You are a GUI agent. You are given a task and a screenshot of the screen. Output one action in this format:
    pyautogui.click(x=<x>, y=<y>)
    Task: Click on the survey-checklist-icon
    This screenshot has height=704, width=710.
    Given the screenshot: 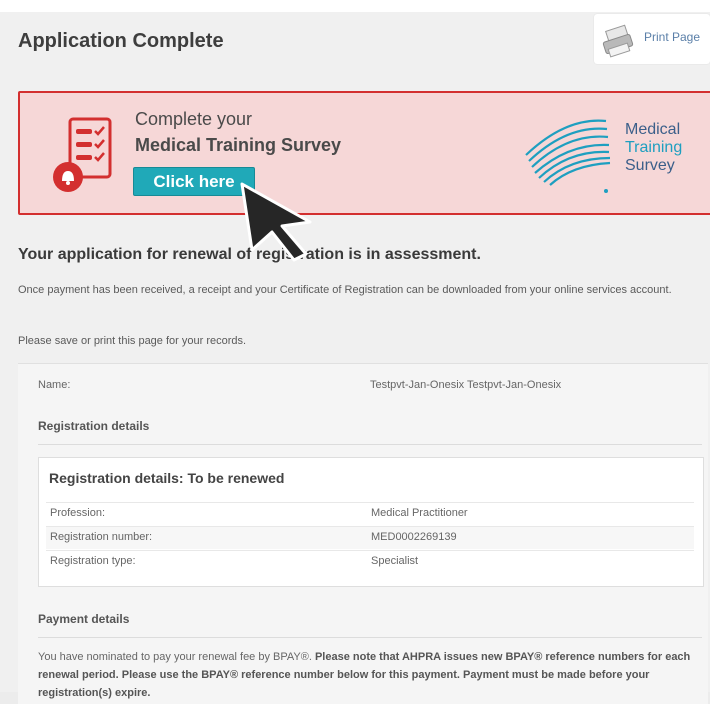 What is the action you would take?
    pyautogui.click(x=82, y=154)
    